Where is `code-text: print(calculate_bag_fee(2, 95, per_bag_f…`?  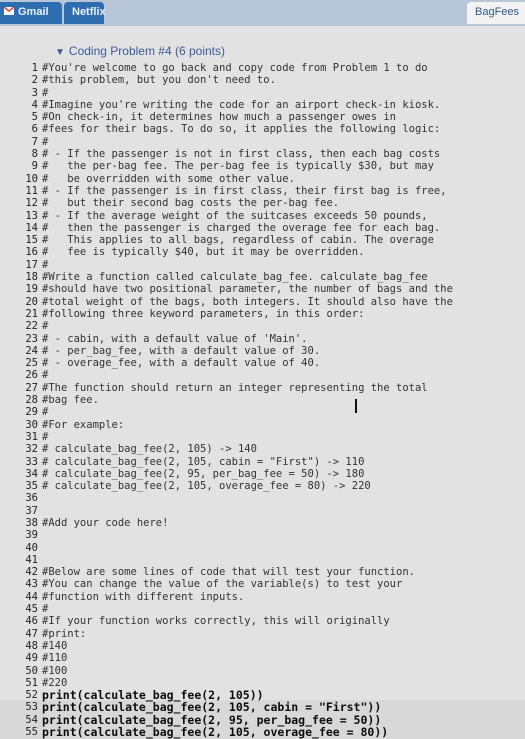 code-text: print(calculate_bag_fee(2, 95, per_bag_f… is located at coordinates (271, 719).